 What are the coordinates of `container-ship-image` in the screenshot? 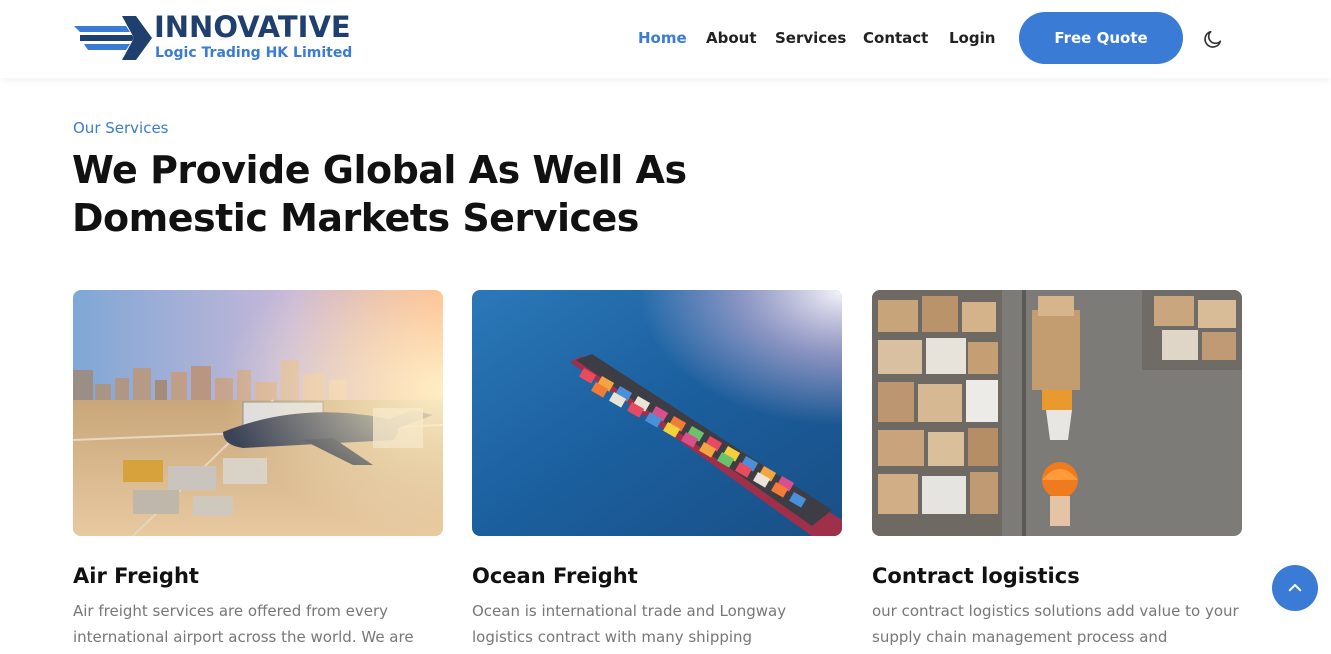 It's located at (657, 413).